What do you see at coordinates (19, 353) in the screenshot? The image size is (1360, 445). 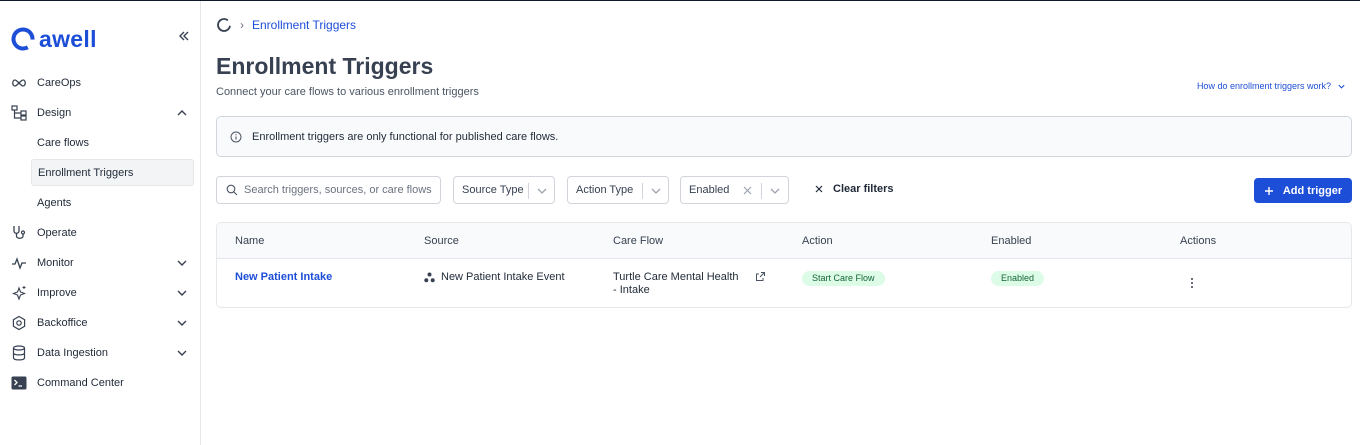 I see `database-icon` at bounding box center [19, 353].